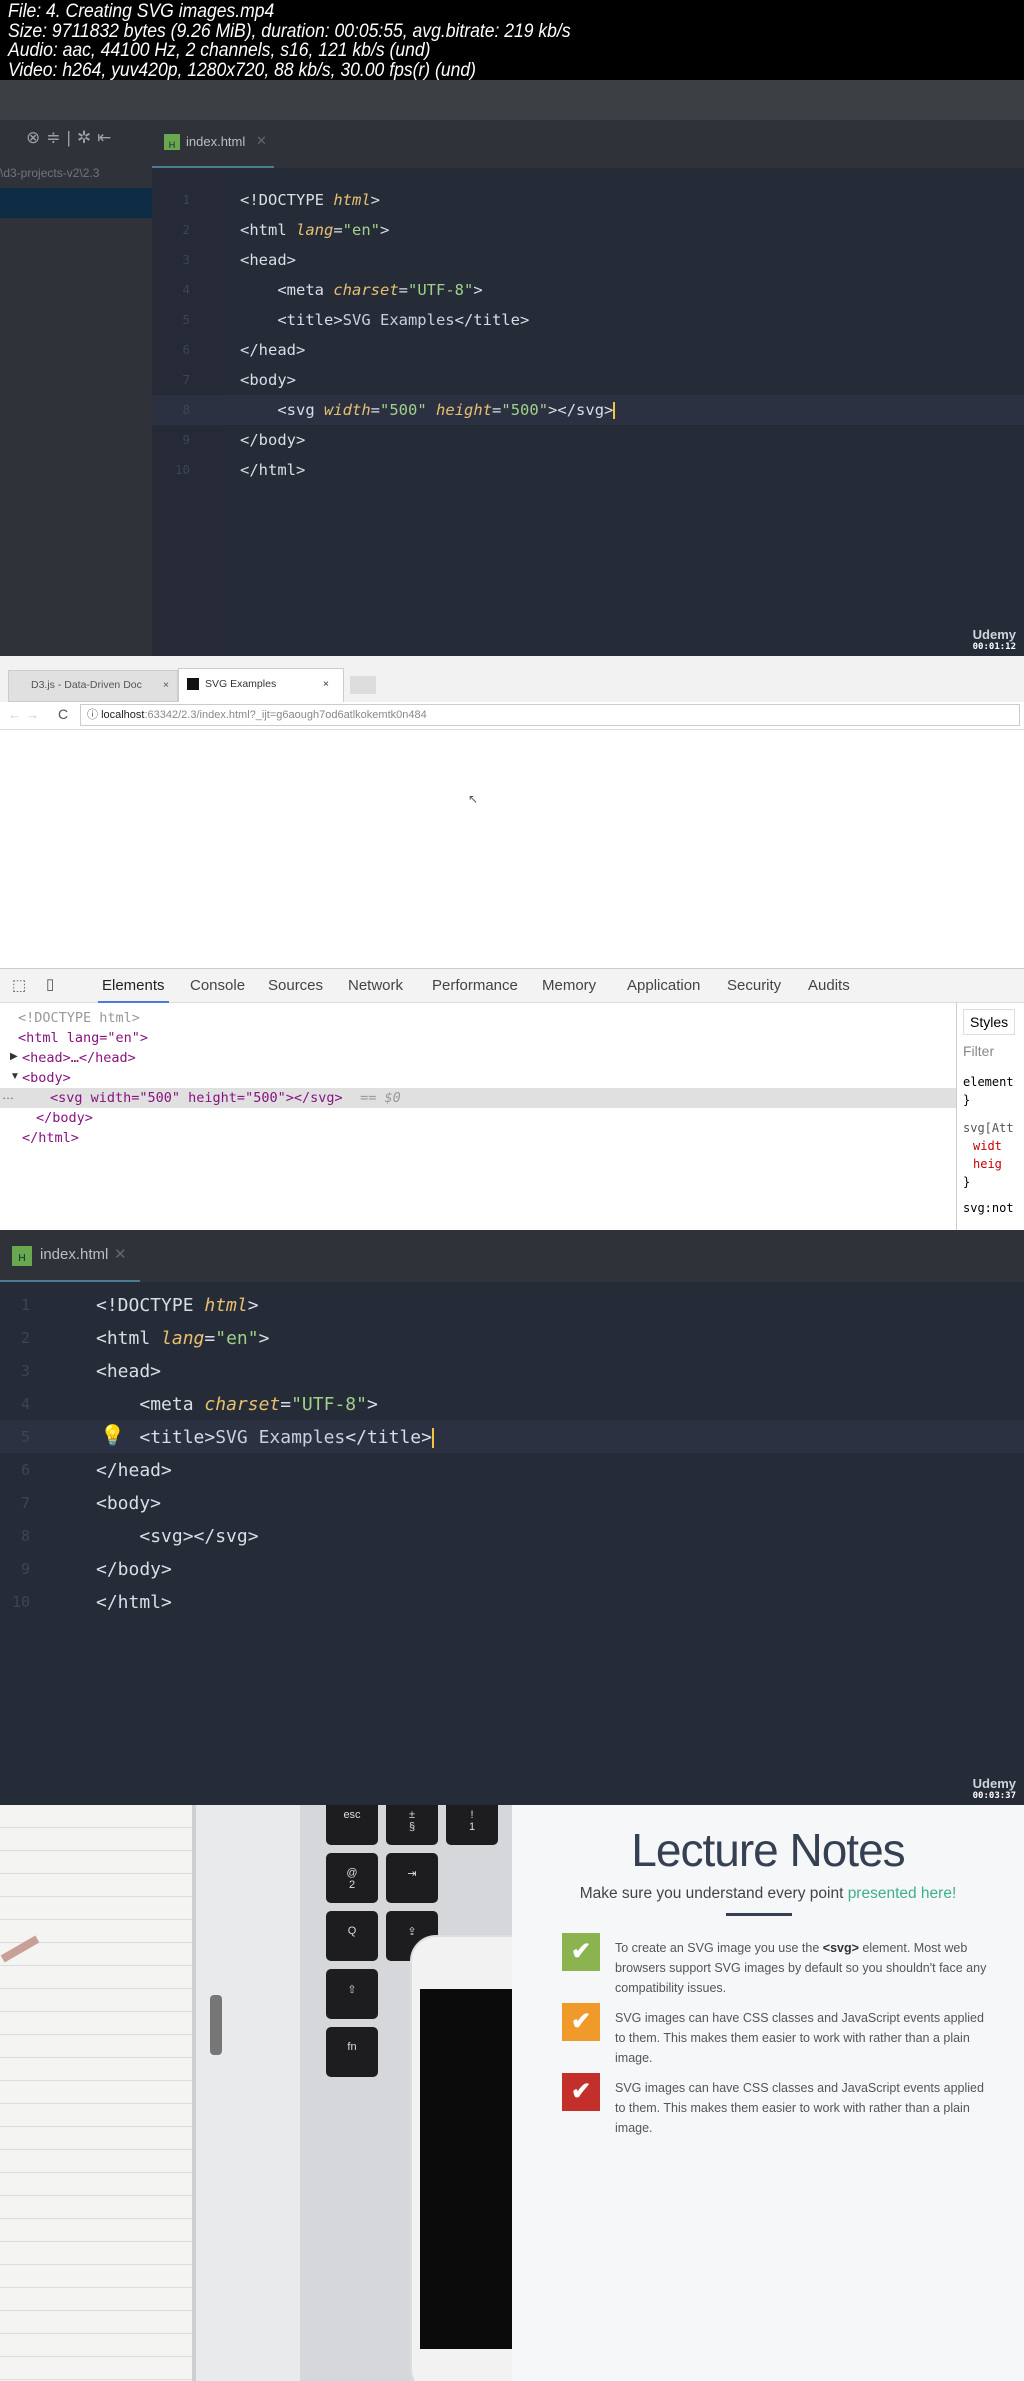 Image resolution: width=1024 pixels, height=2381 pixels. Describe the element at coordinates (829, 986) in the screenshot. I see `devtools-tab-audits: Audits` at that location.